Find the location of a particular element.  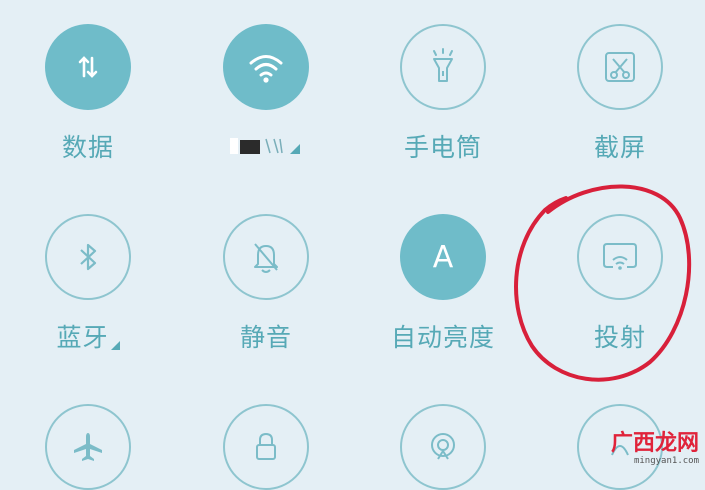

flashlight-icon is located at coordinates (443, 65).